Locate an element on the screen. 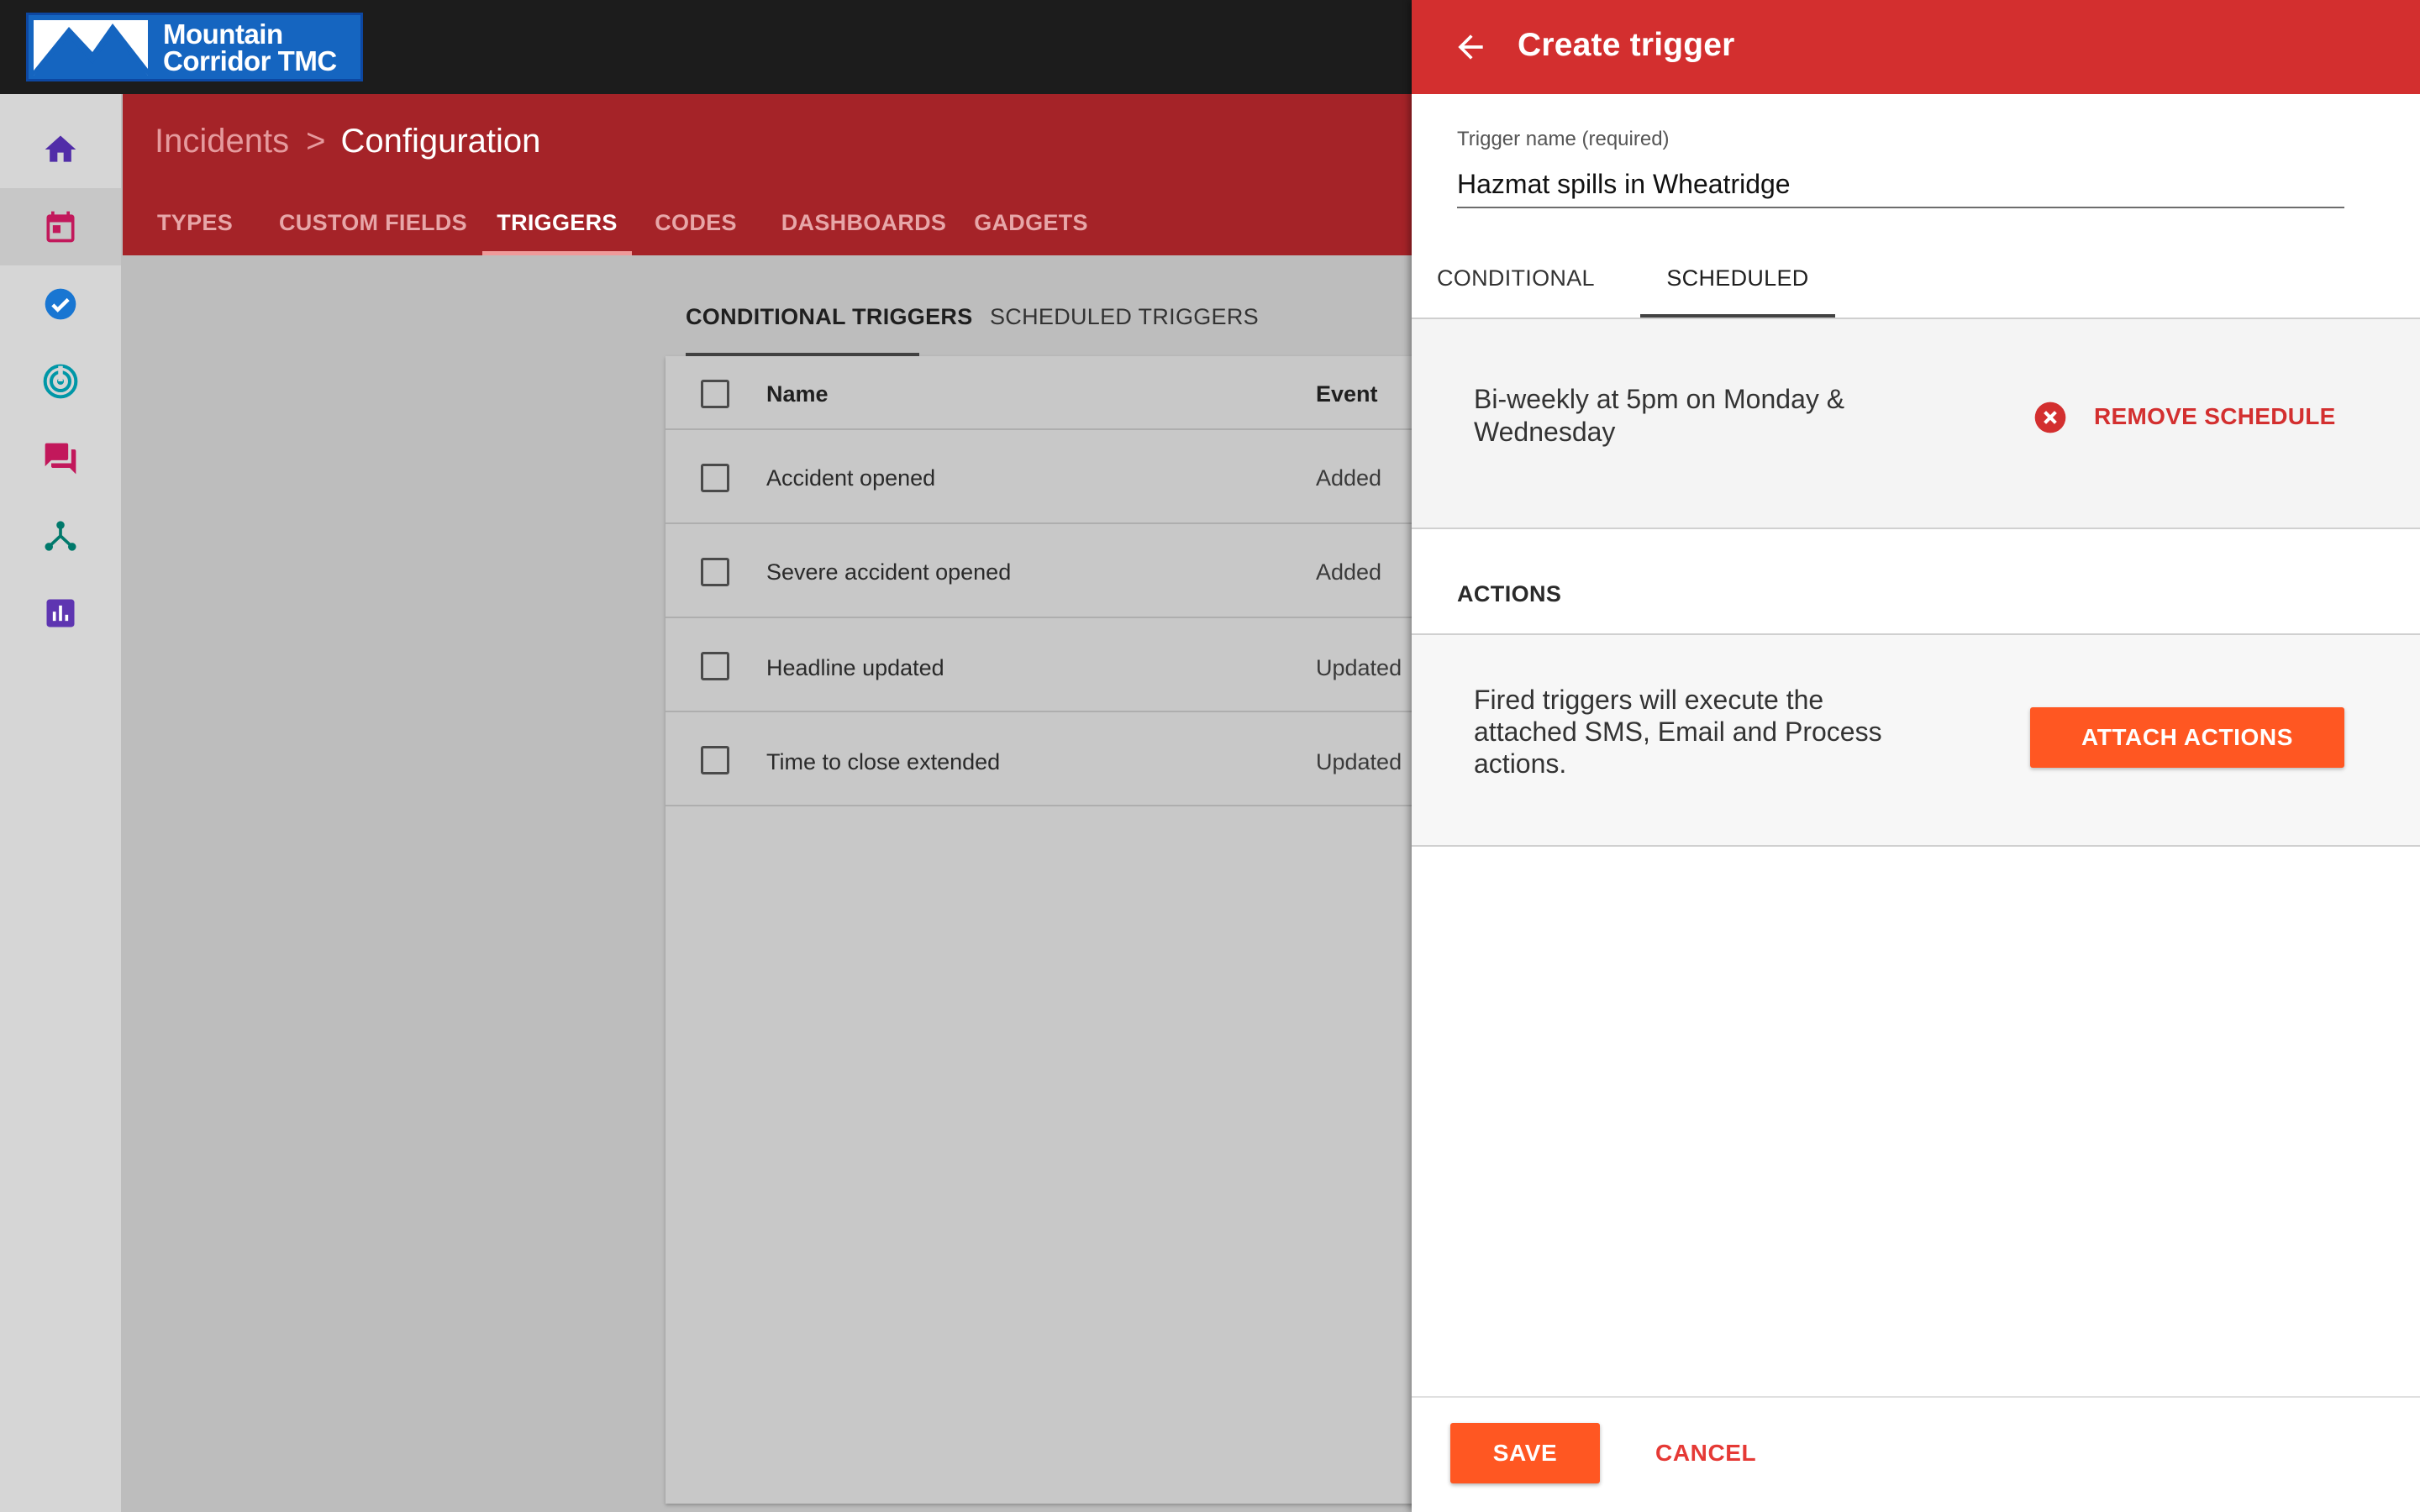  tab-triggers: TRIGGERS is located at coordinates (557, 226).